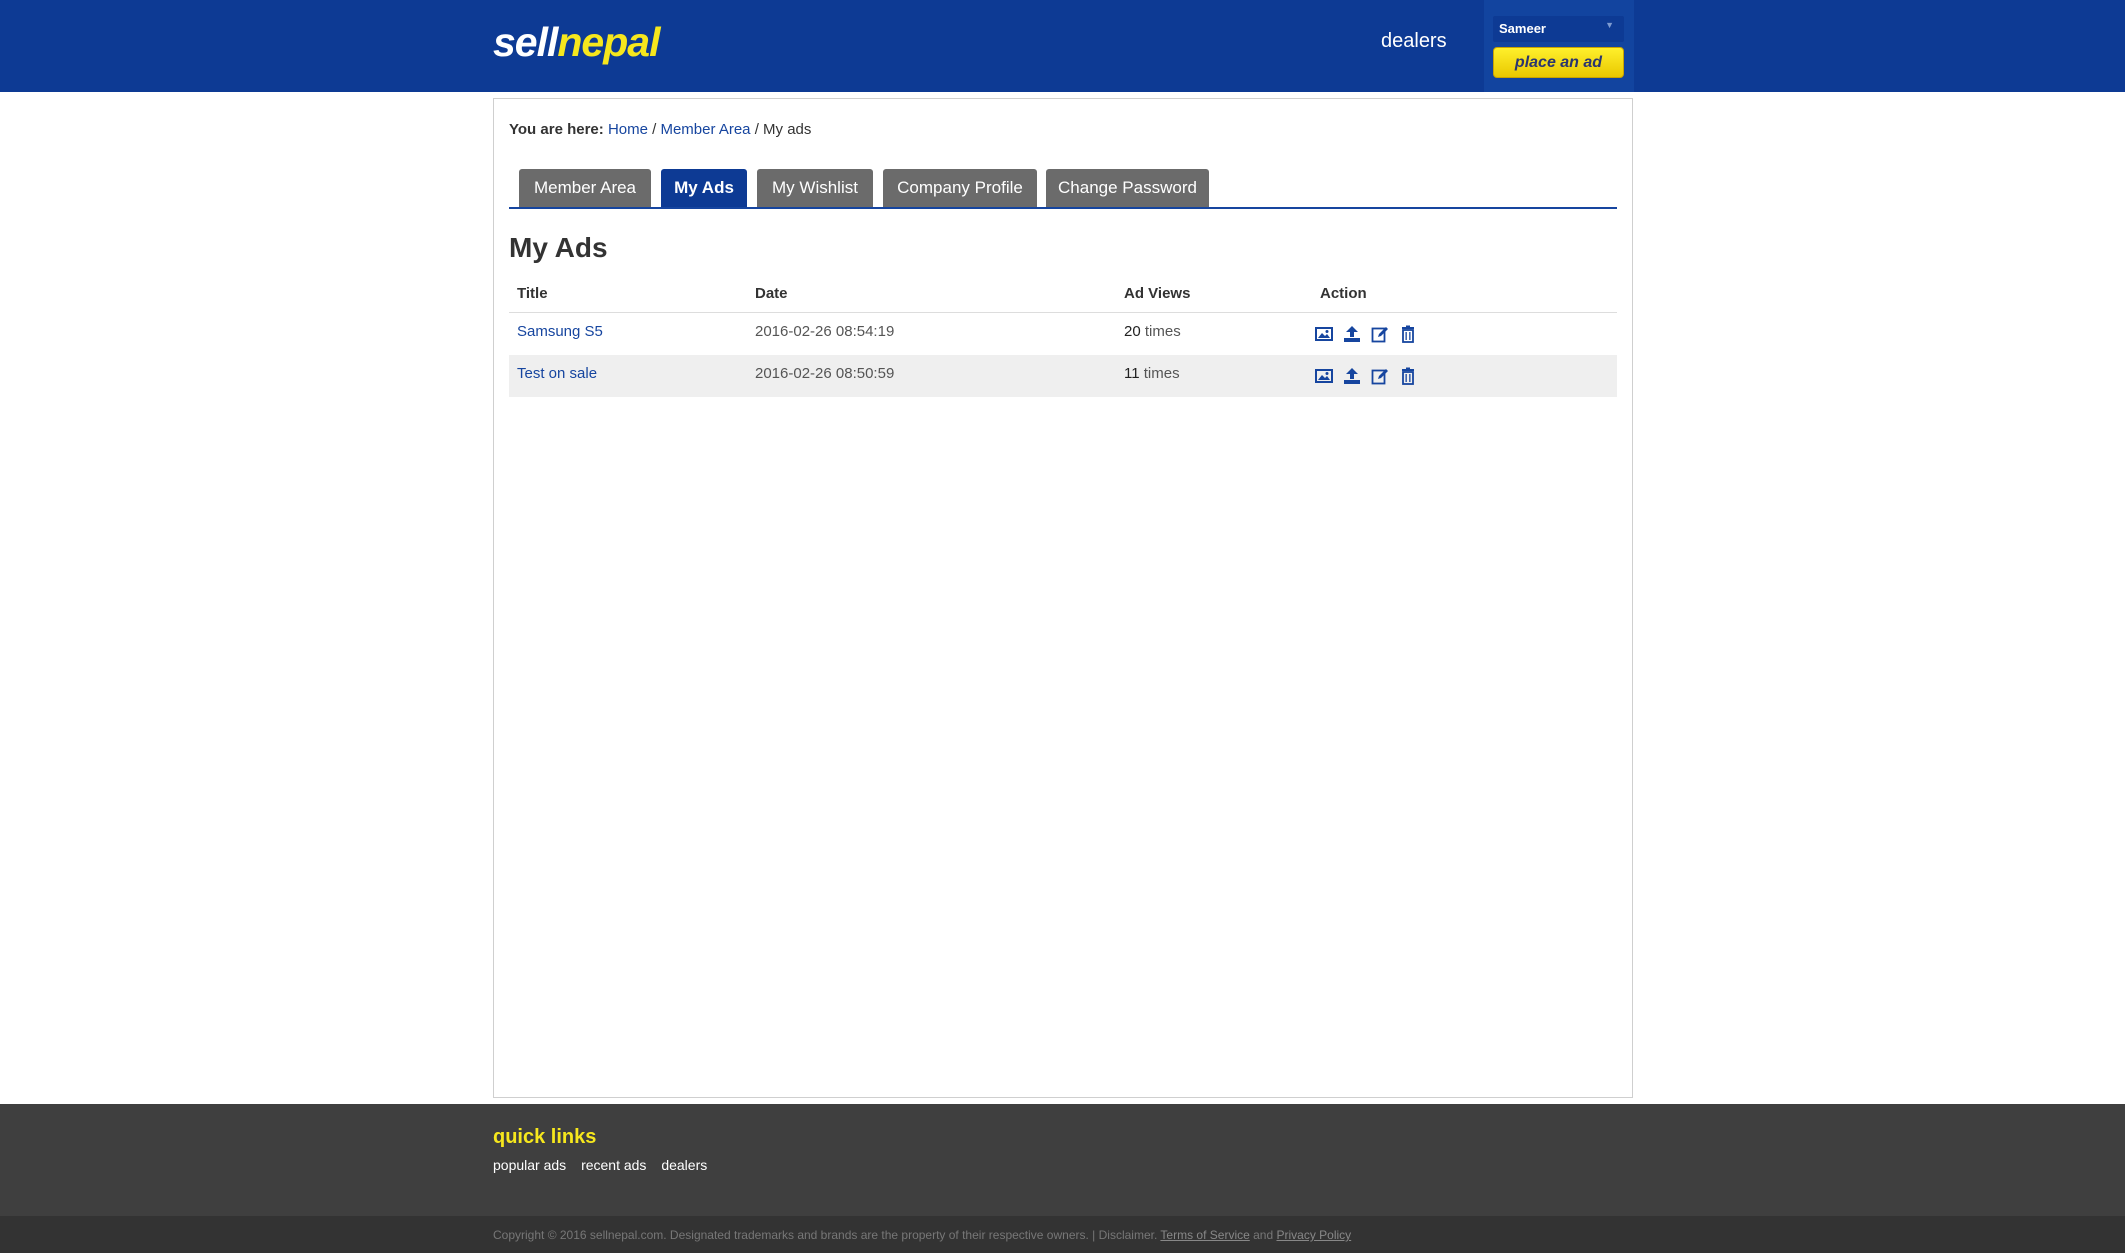  Describe the element at coordinates (684, 1165) in the screenshot. I see `footer-link-dealers: dealers` at that location.